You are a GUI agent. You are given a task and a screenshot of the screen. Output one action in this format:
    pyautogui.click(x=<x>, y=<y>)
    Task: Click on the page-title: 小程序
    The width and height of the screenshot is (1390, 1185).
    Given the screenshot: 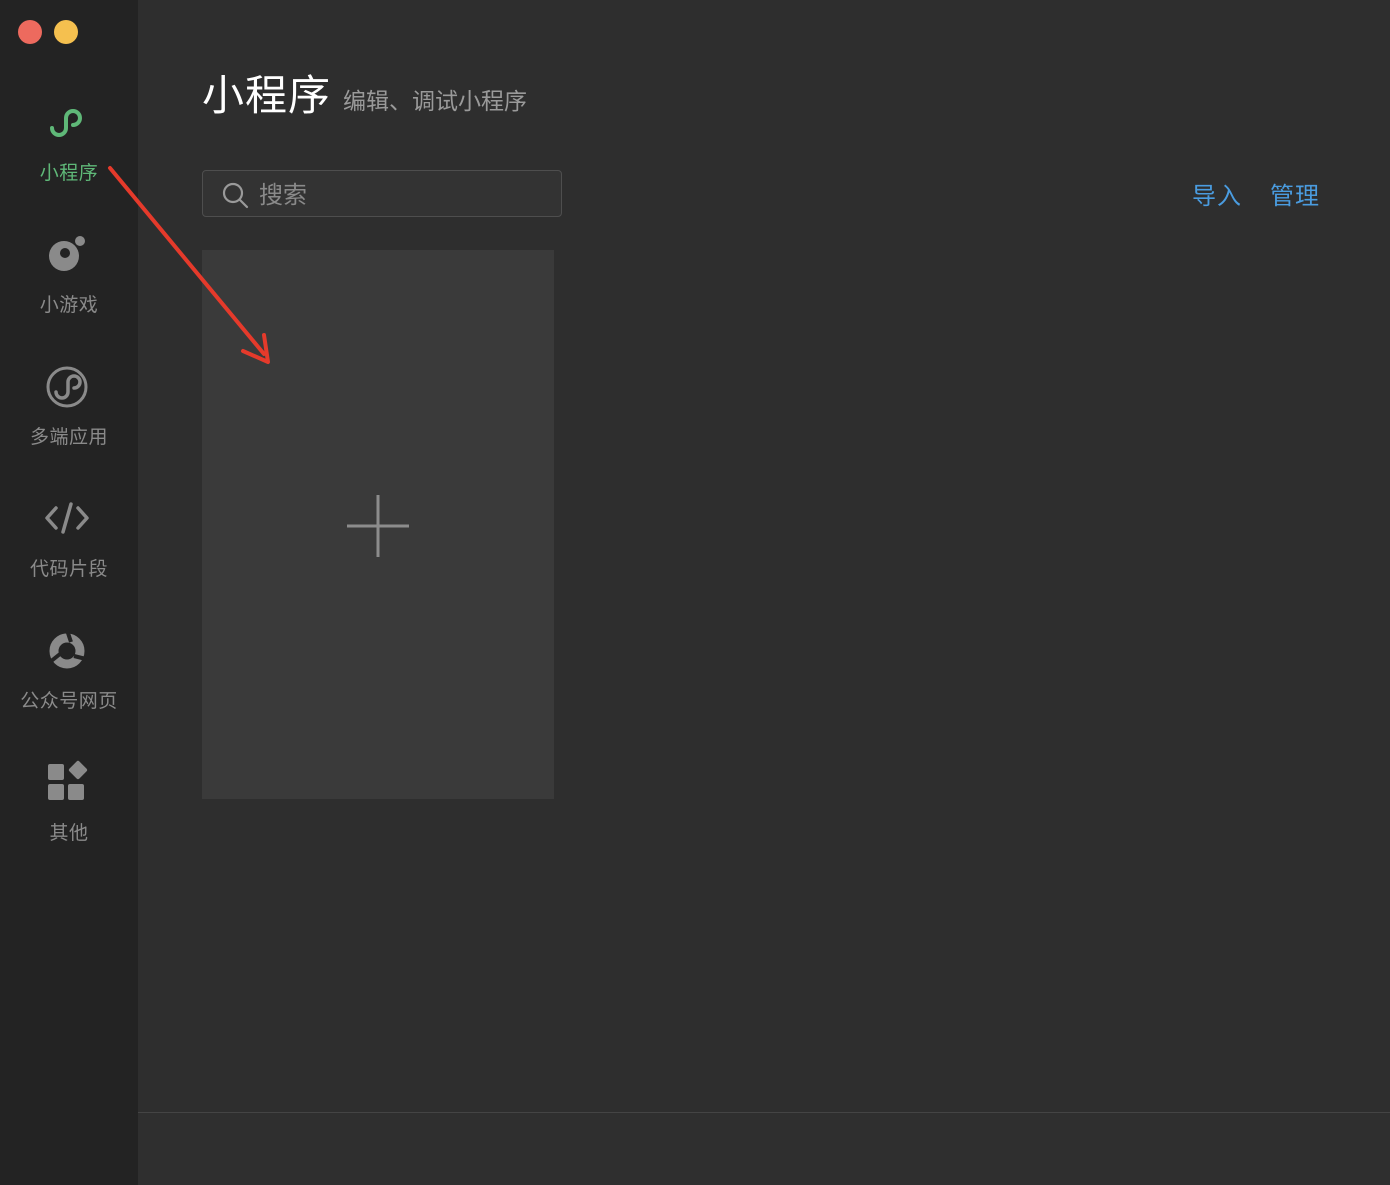 What is the action you would take?
    pyautogui.click(x=267, y=95)
    